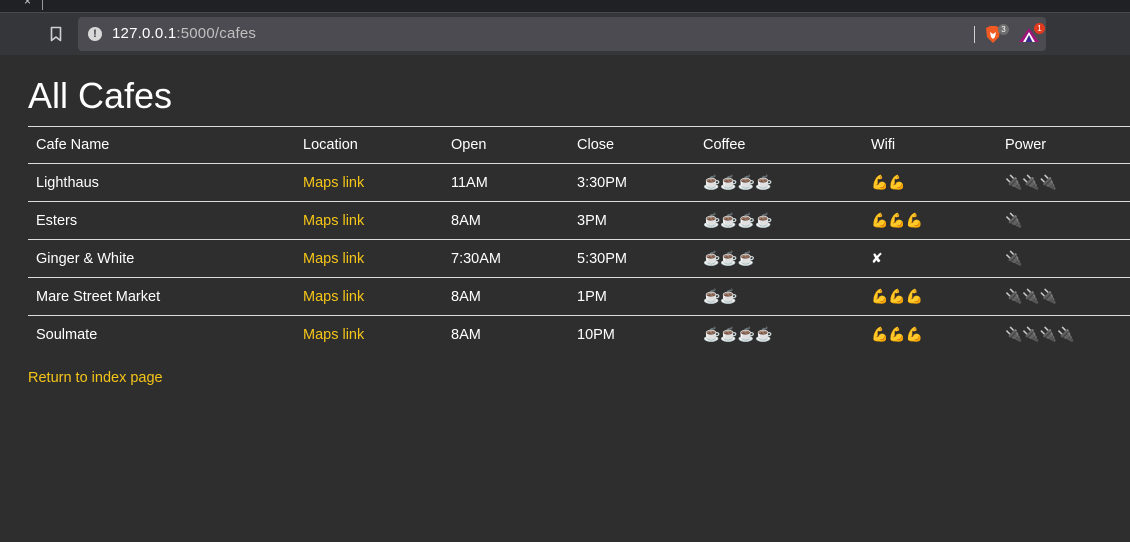 This screenshot has height=542, width=1130. I want to click on cafe-name: Lighthaus, so click(161, 182).